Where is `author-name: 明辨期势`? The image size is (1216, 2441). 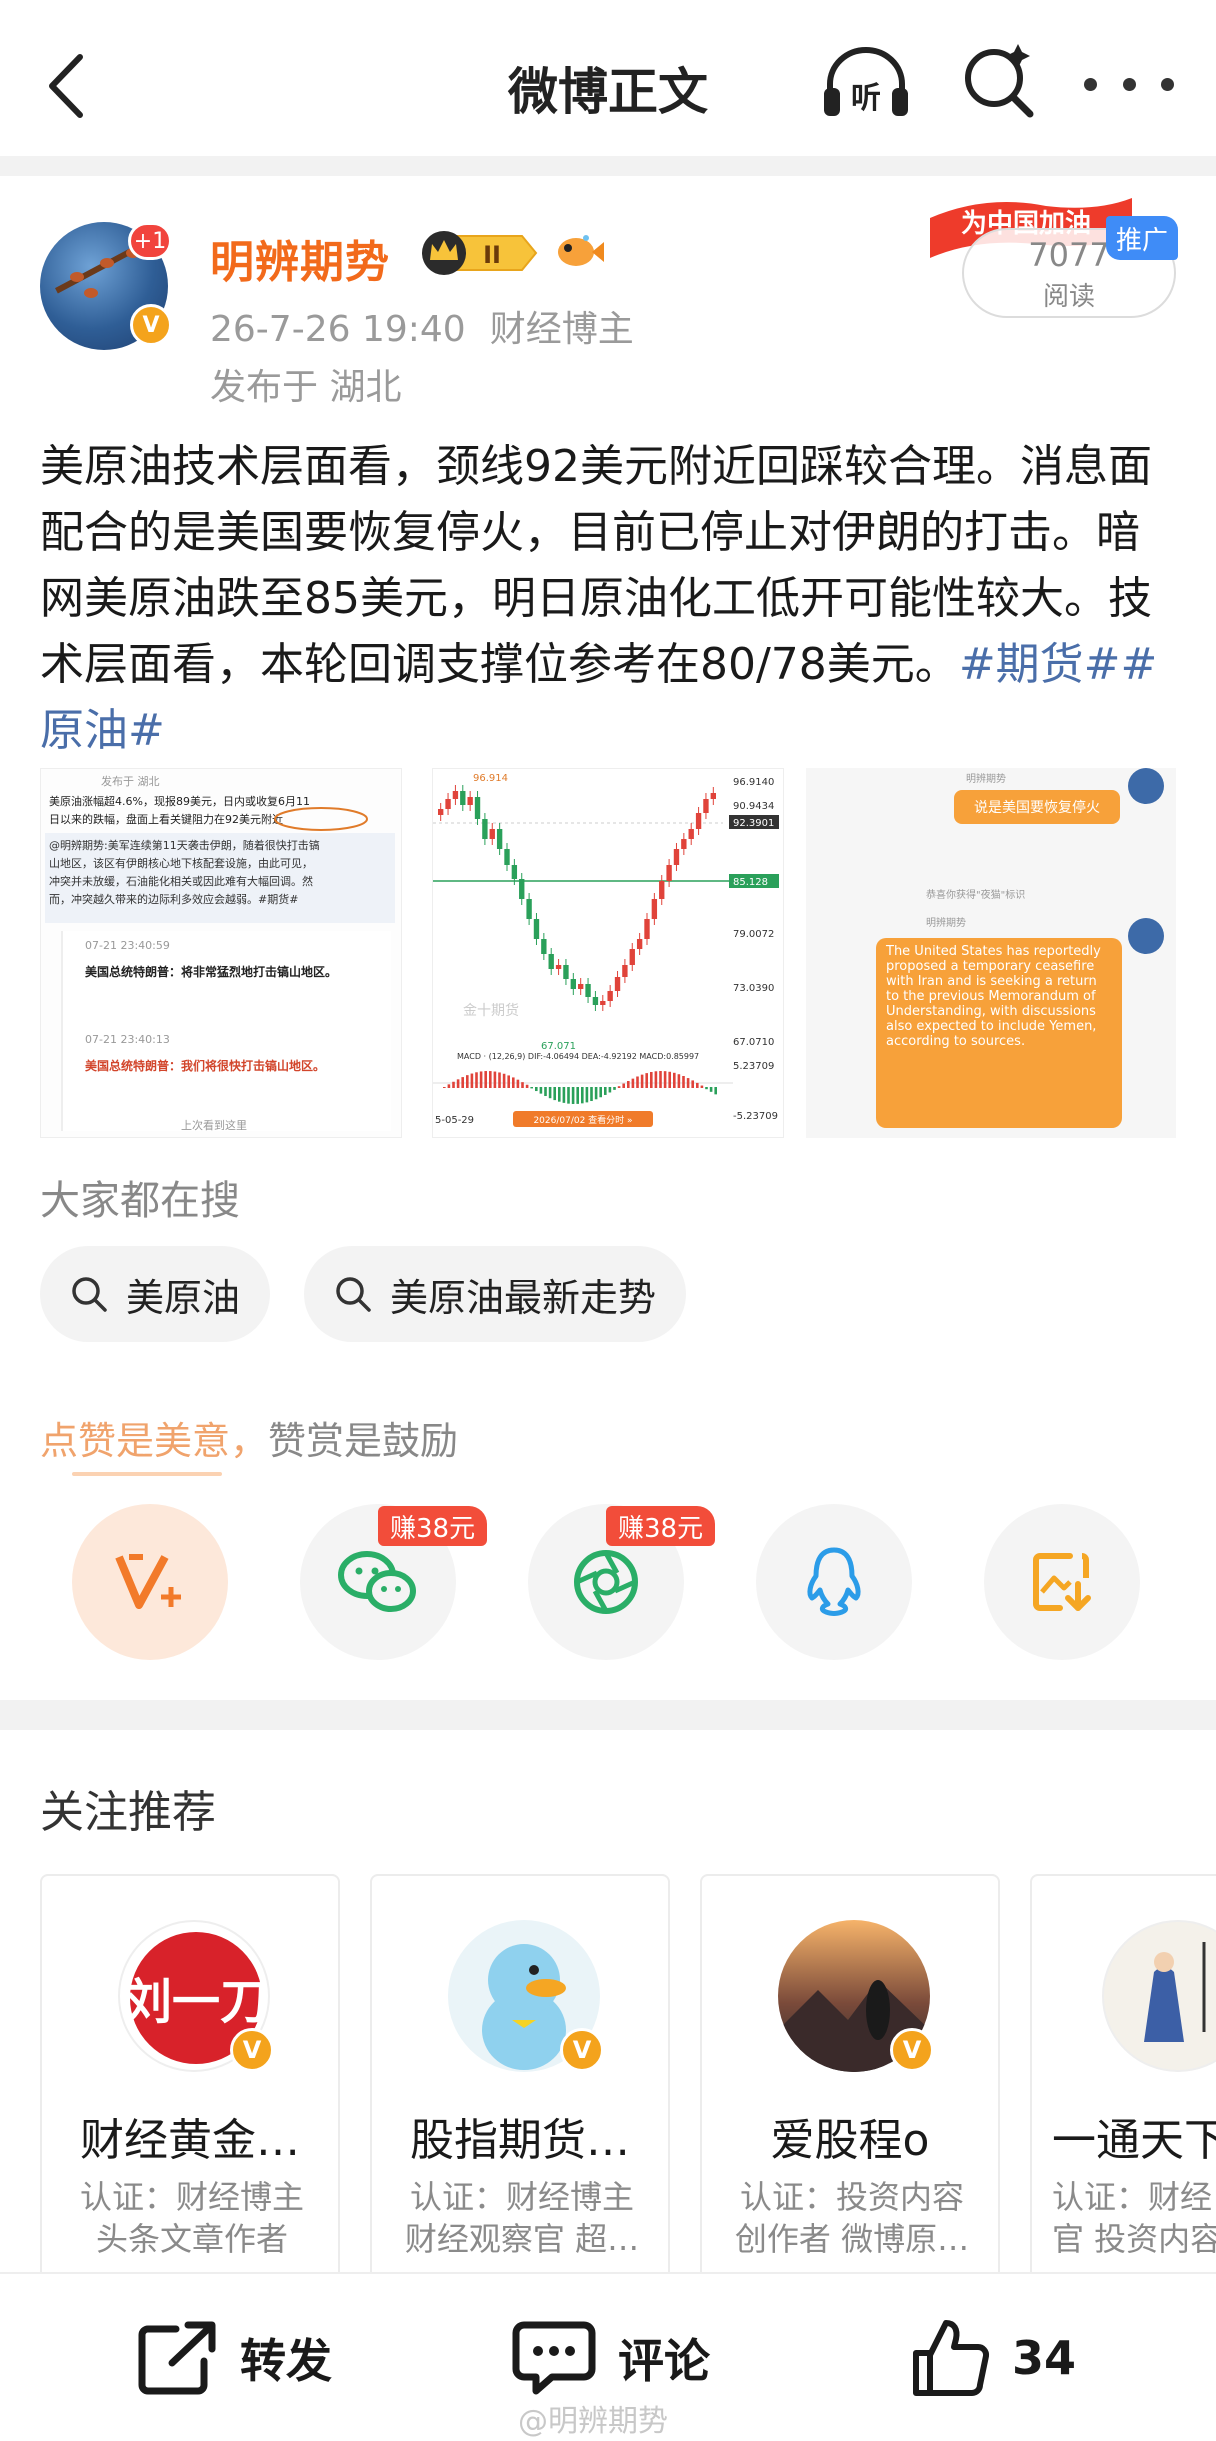
author-name: 明辨期势 is located at coordinates (300, 258).